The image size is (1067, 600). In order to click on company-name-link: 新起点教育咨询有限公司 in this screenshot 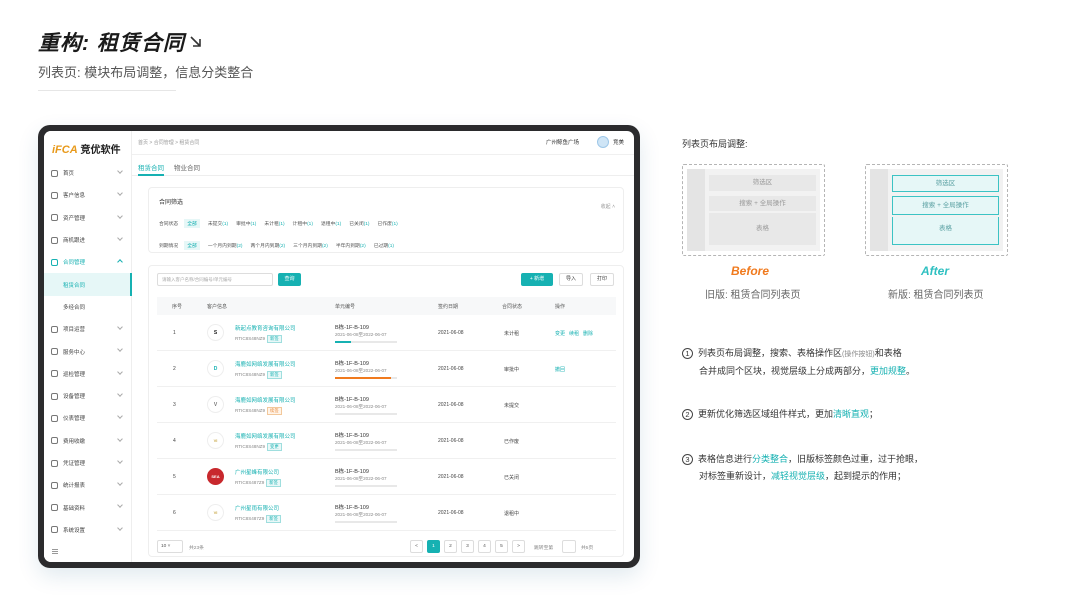, I will do `click(265, 328)`.